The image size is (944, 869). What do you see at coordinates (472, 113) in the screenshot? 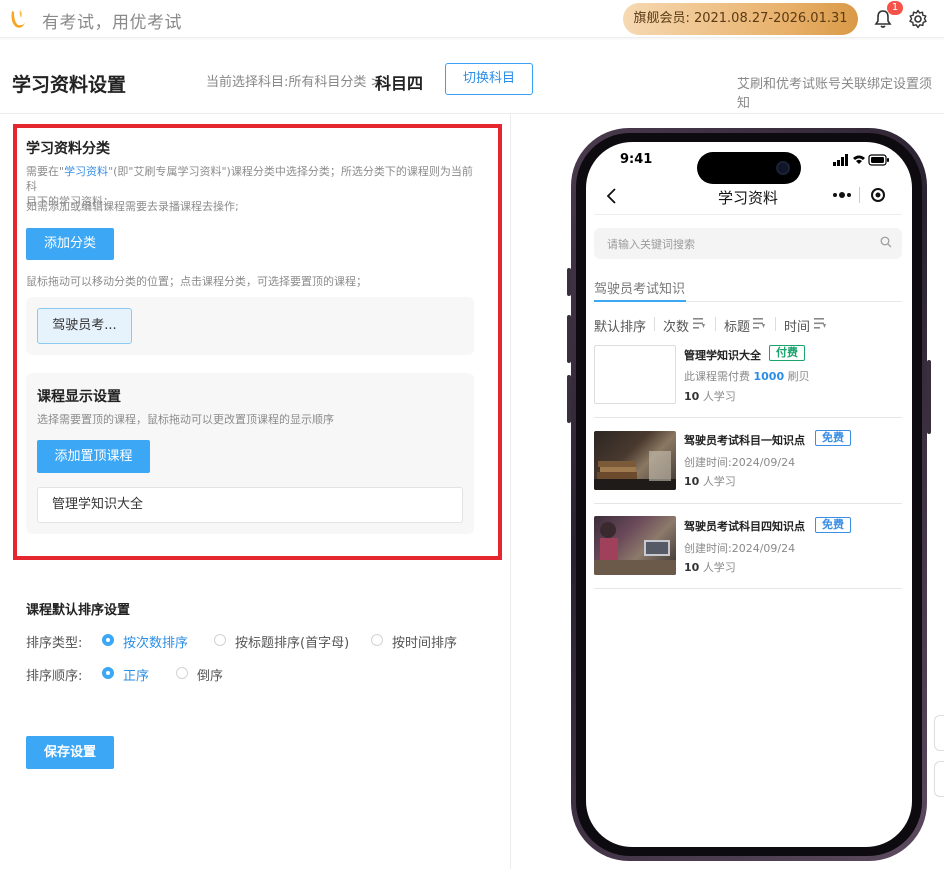
I see `header-divider` at bounding box center [472, 113].